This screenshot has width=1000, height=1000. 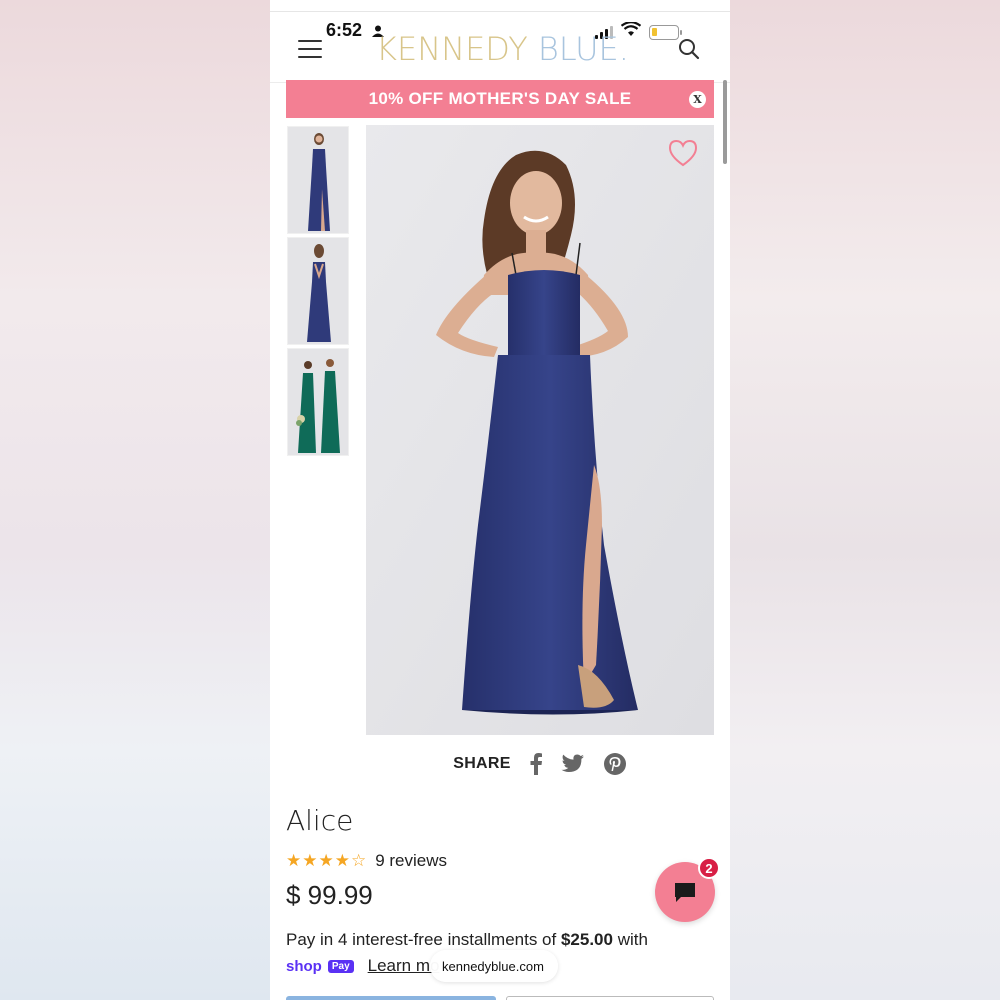 I want to click on thumbnail-front-view, so click(x=318, y=180).